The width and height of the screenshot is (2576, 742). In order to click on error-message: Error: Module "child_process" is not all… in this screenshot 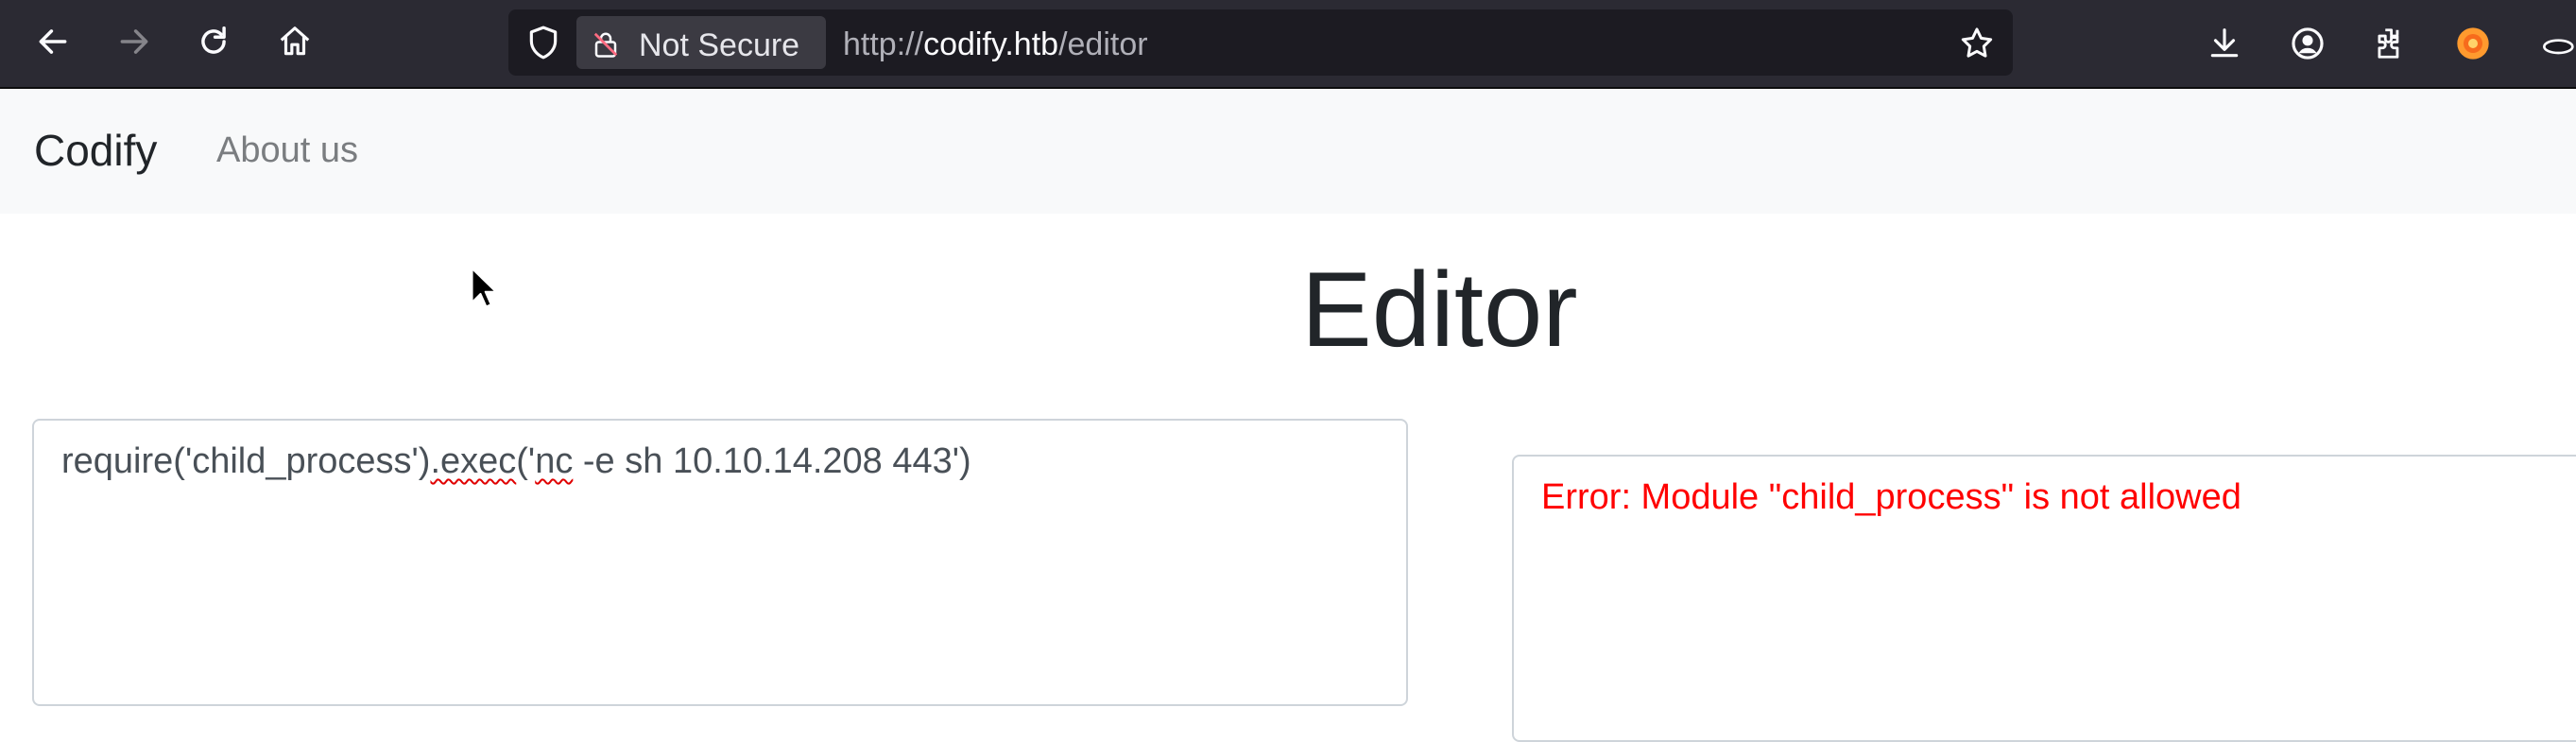, I will do `click(1891, 497)`.